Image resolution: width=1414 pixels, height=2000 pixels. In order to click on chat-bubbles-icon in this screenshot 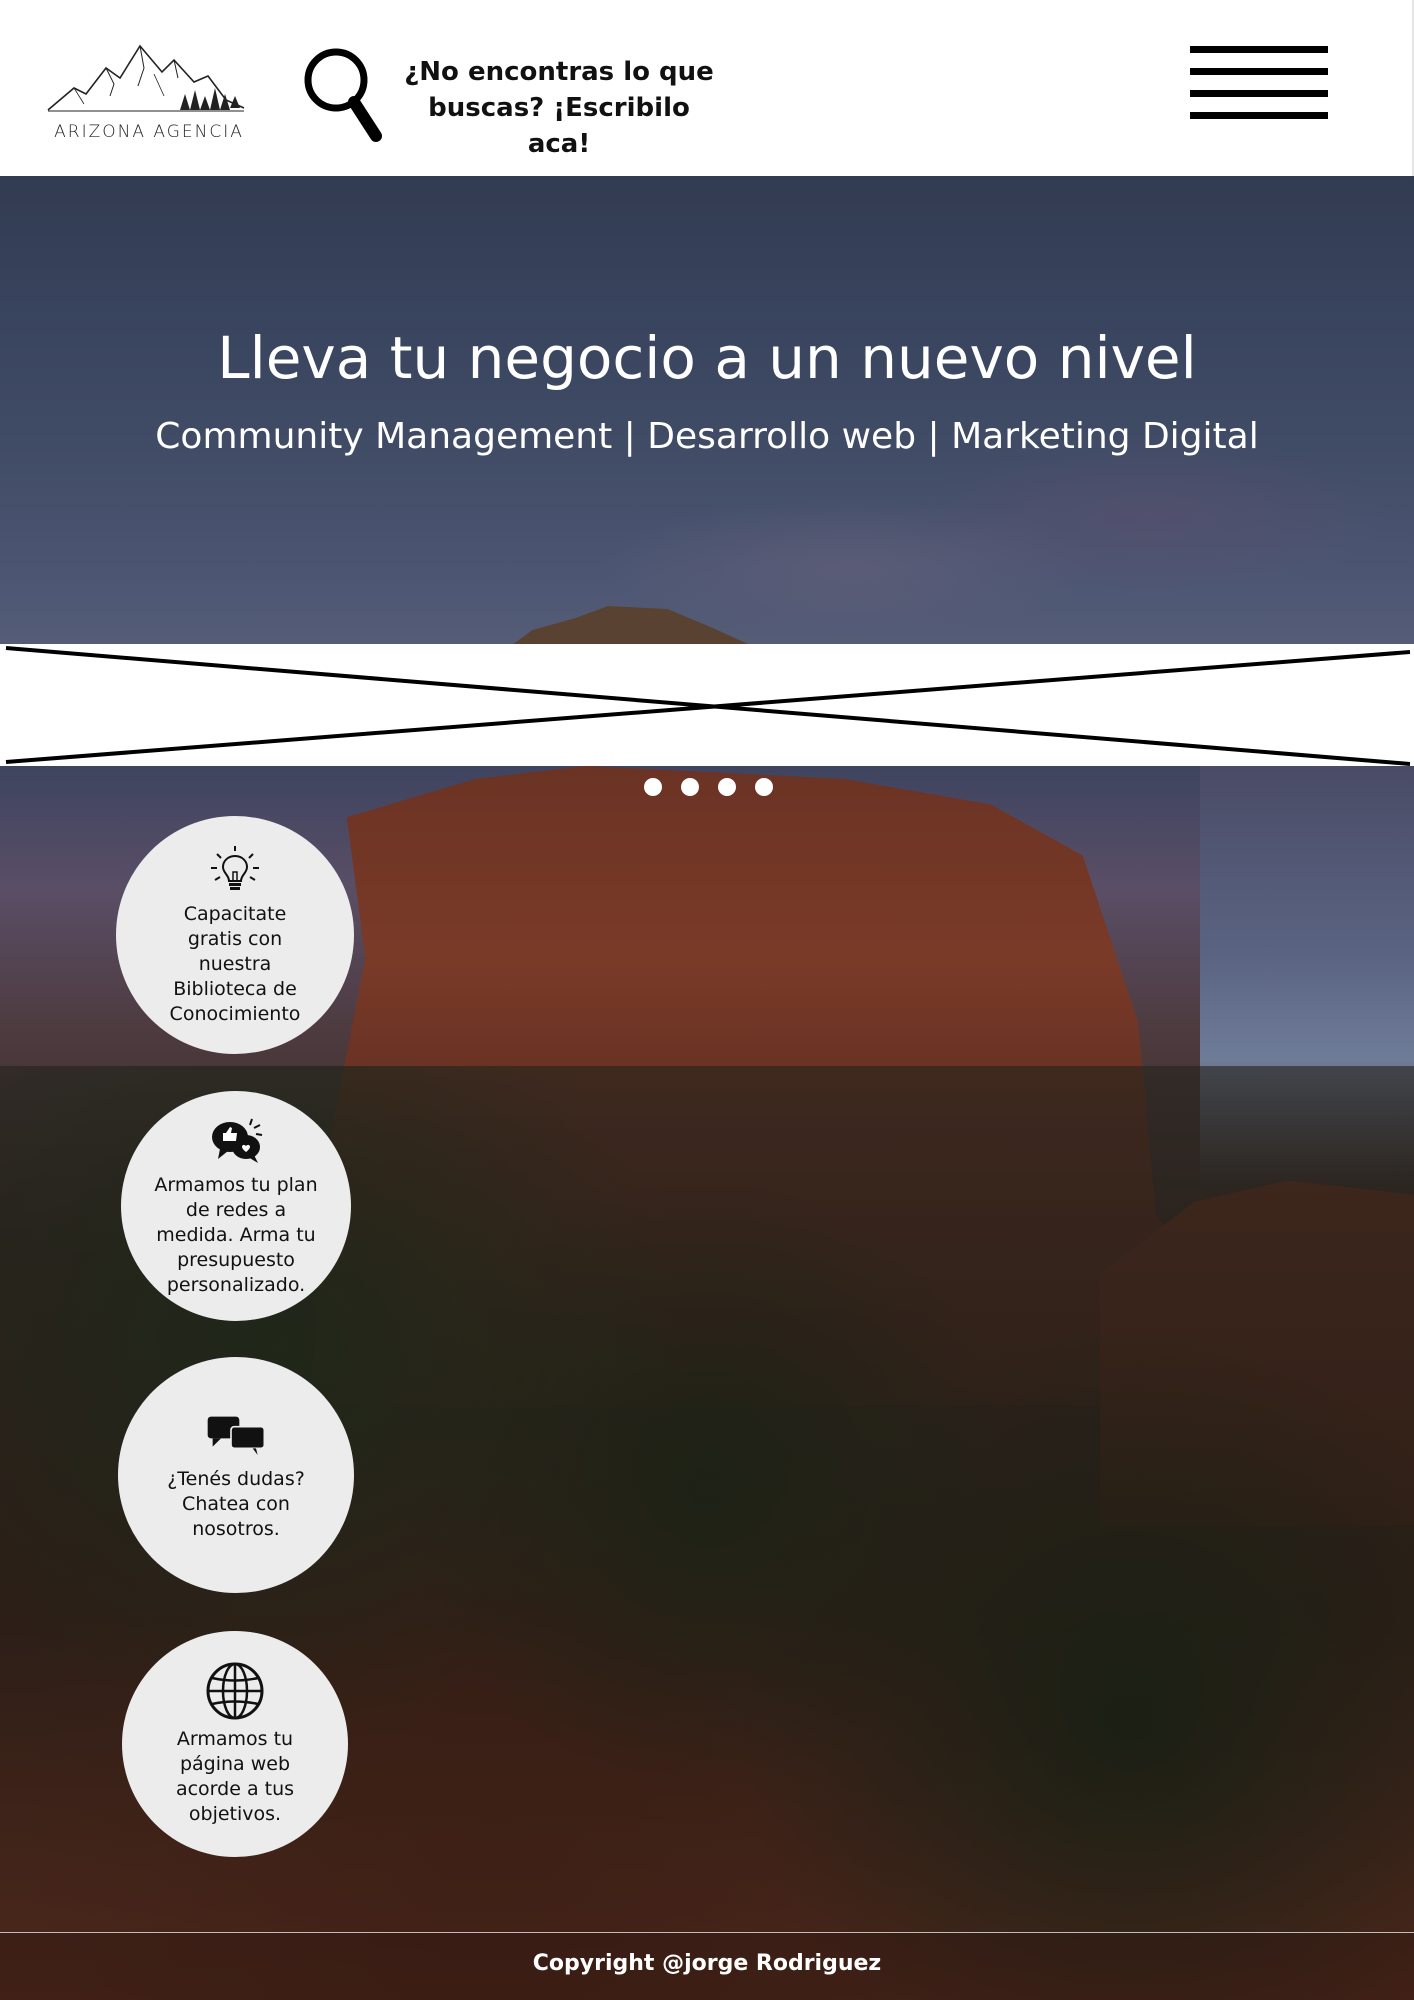, I will do `click(236, 1435)`.